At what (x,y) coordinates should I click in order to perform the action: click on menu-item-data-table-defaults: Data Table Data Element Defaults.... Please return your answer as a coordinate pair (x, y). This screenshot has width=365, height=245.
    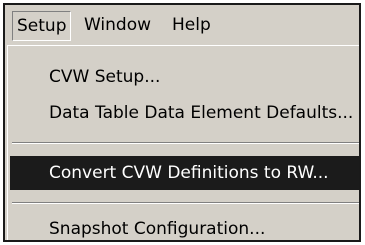
    Looking at the image, I should click on (185, 113).